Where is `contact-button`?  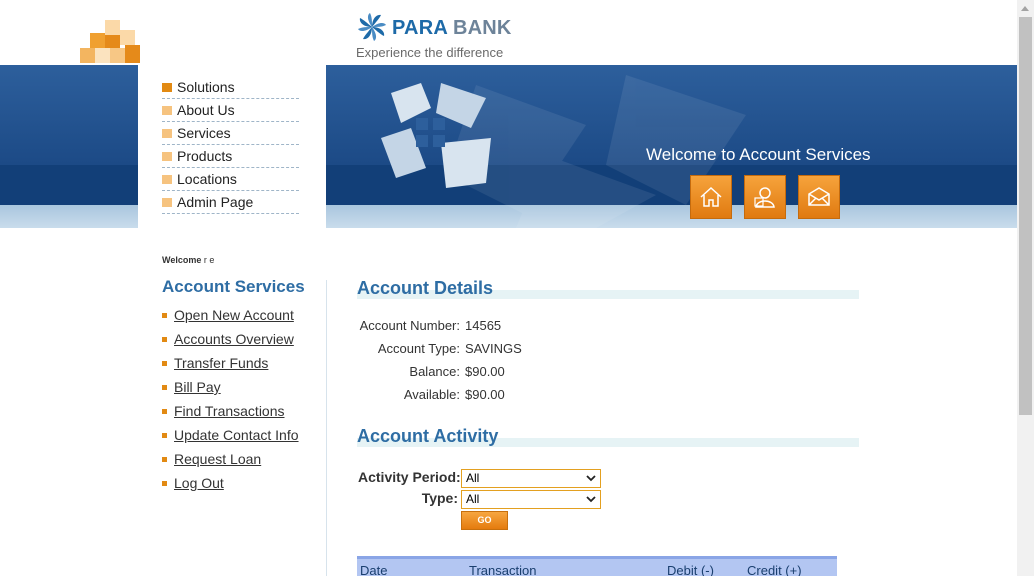
contact-button is located at coordinates (765, 197).